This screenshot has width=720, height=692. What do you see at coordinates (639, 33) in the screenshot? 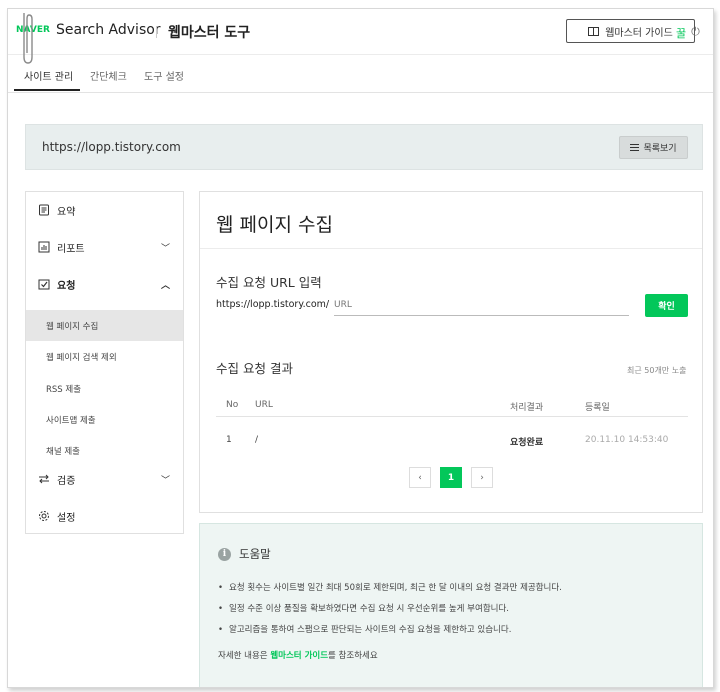
I see `guide-button-label: 웹마스터 가이드` at bounding box center [639, 33].